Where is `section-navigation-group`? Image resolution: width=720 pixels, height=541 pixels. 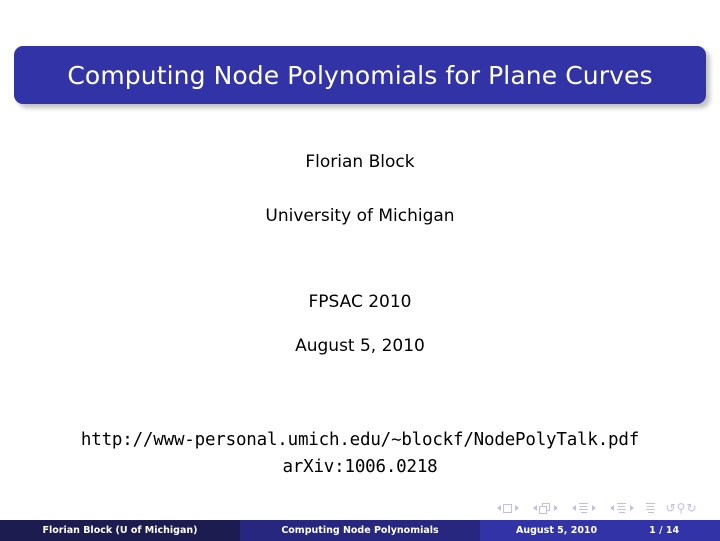
section-navigation-group is located at coordinates (621, 508).